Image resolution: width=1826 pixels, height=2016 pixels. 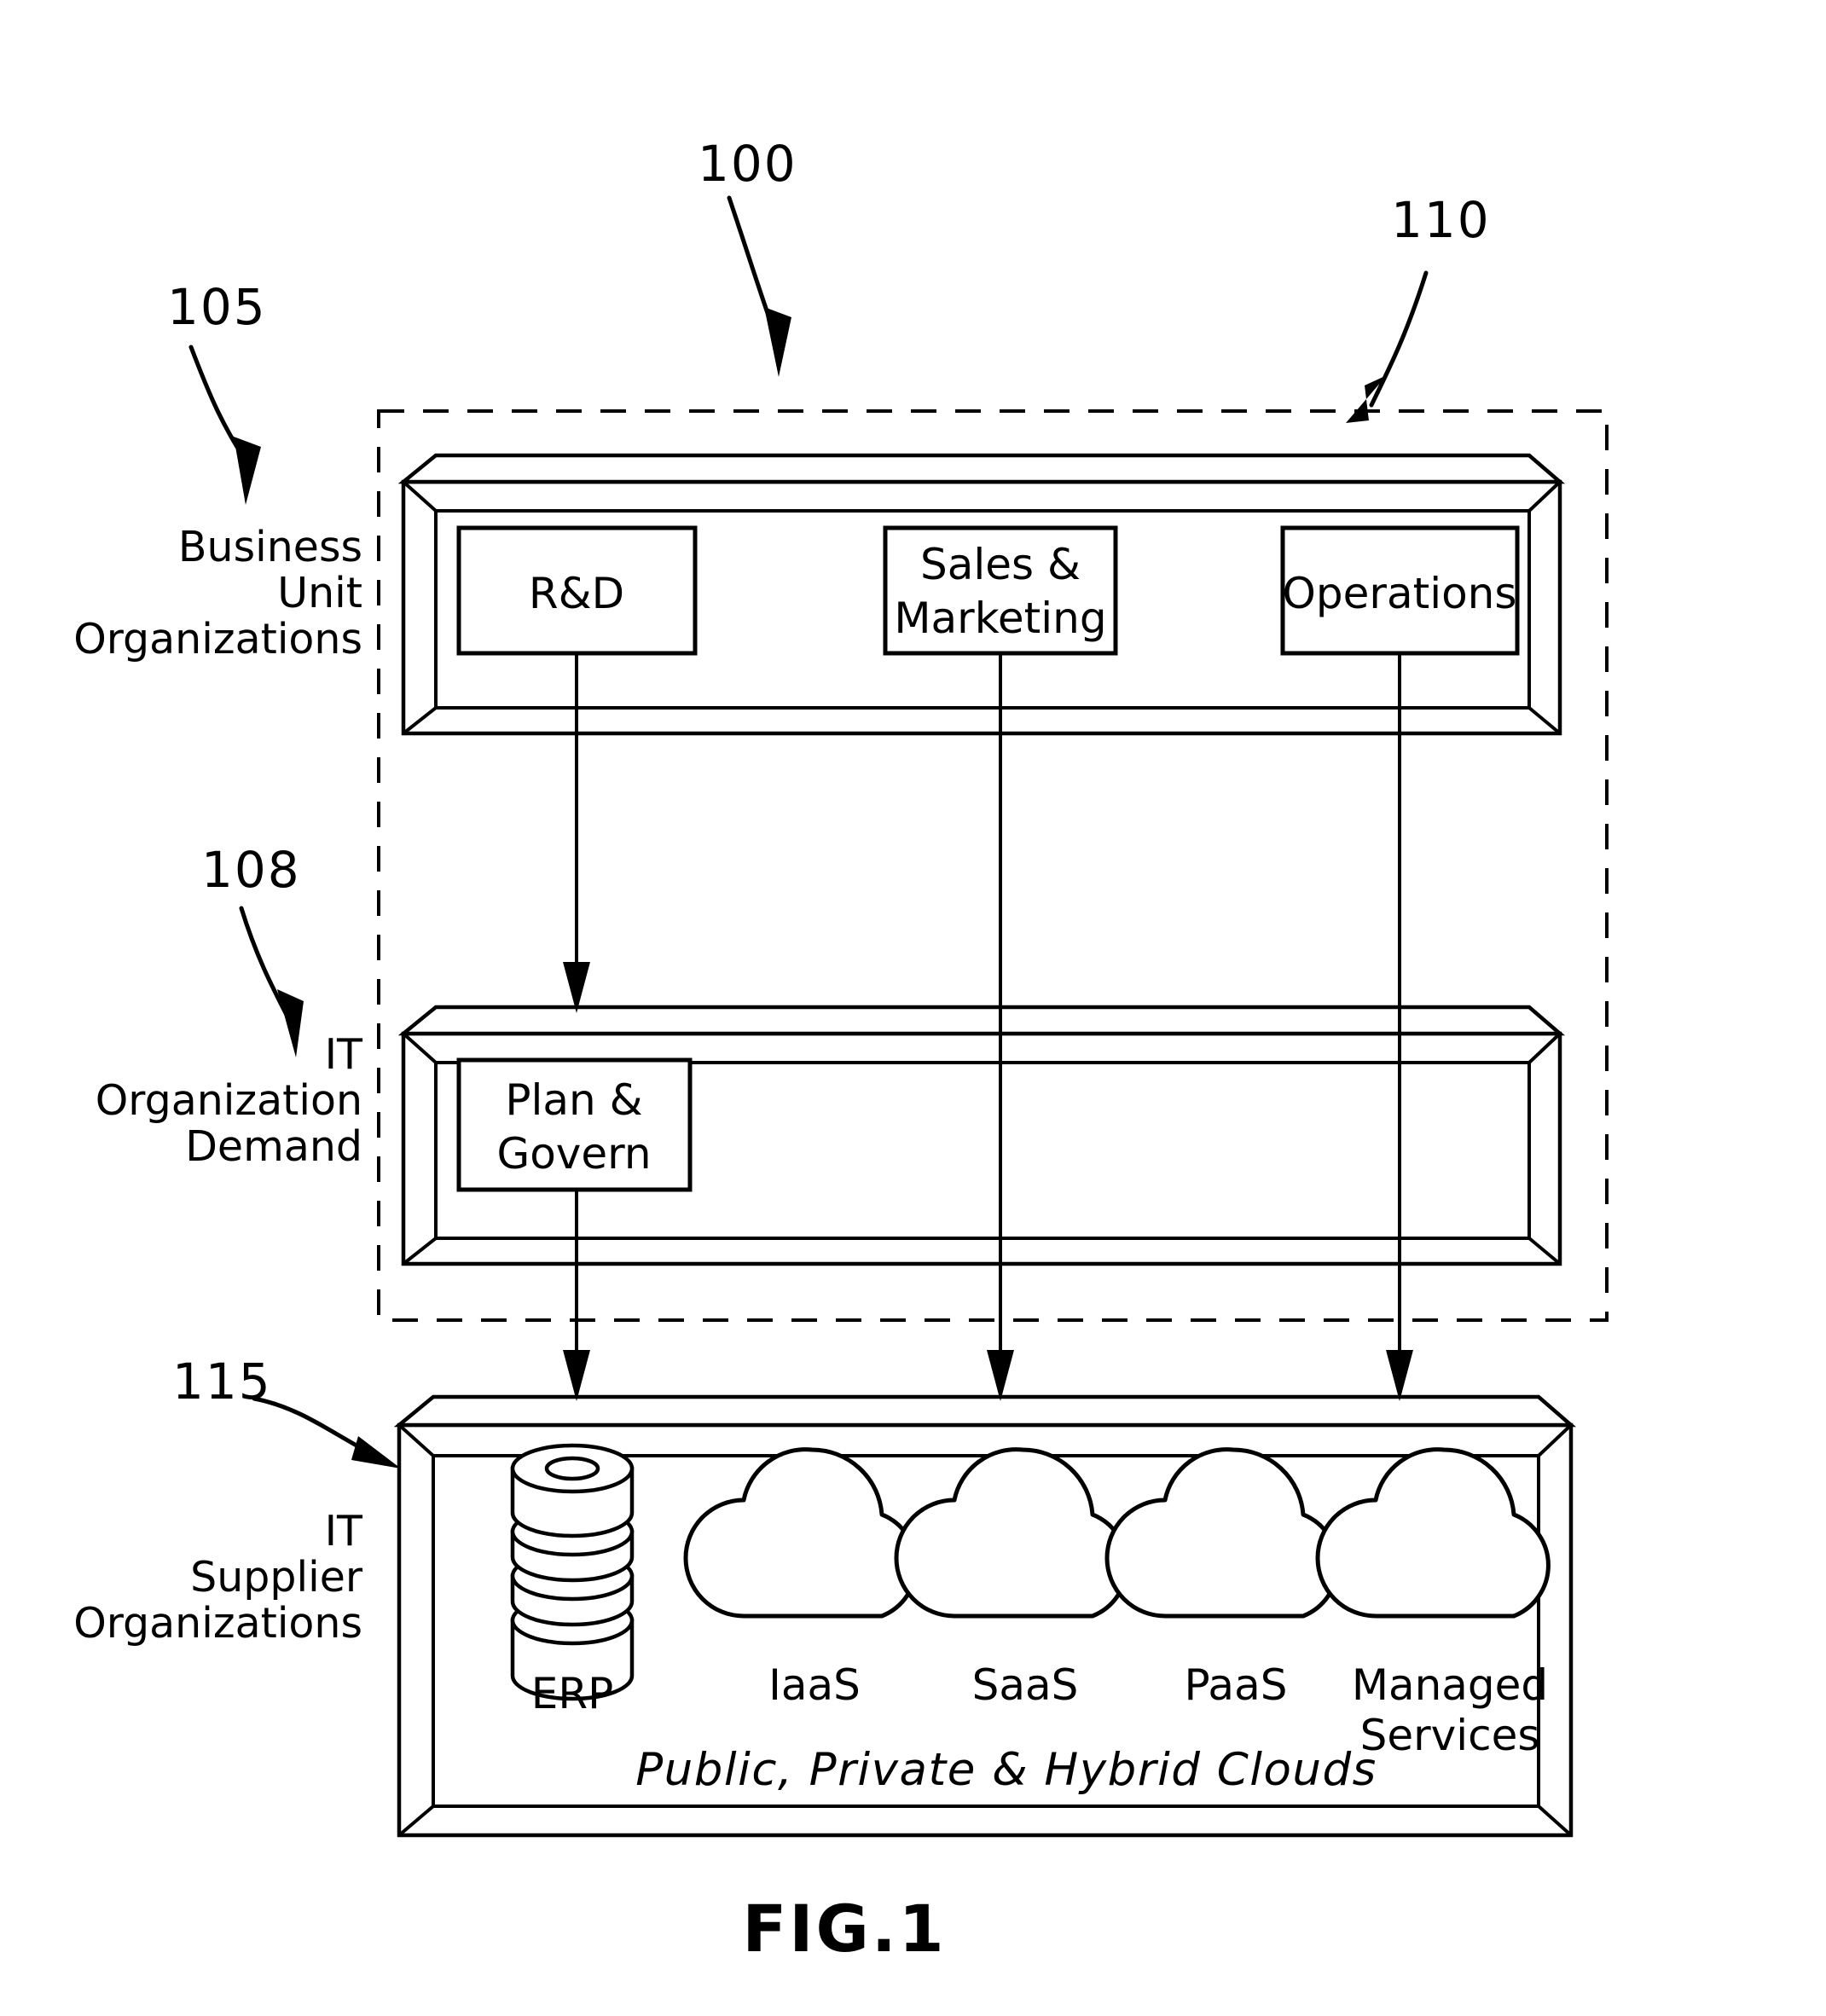 What do you see at coordinates (573, 1154) in the screenshot?
I see `box-plan-govern-label-line2: Govern` at bounding box center [573, 1154].